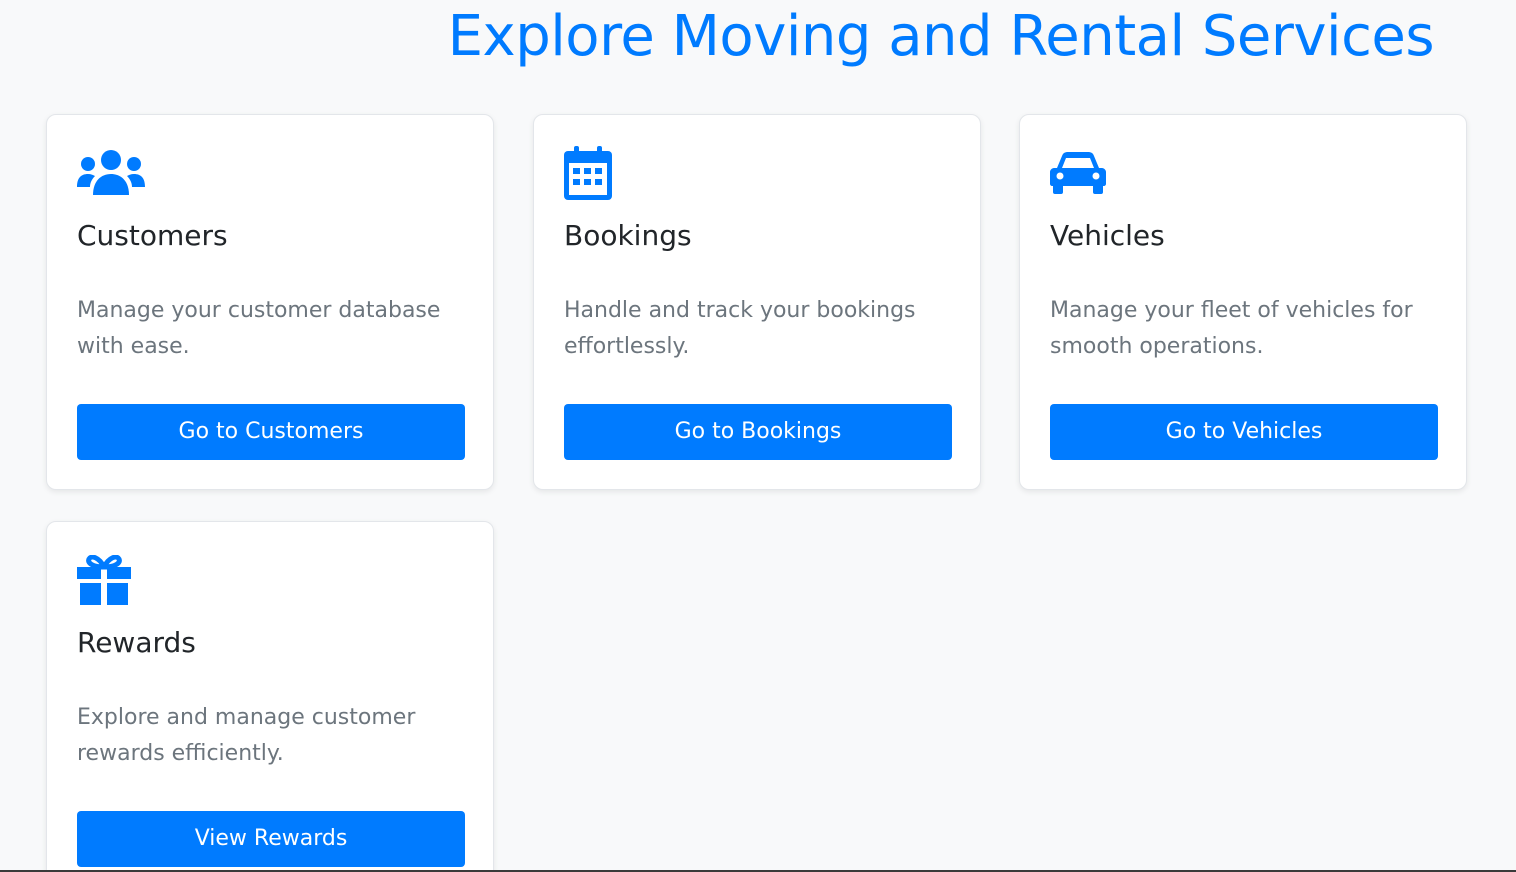 The image size is (1516, 872). I want to click on card-title: Customers, so click(152, 235).